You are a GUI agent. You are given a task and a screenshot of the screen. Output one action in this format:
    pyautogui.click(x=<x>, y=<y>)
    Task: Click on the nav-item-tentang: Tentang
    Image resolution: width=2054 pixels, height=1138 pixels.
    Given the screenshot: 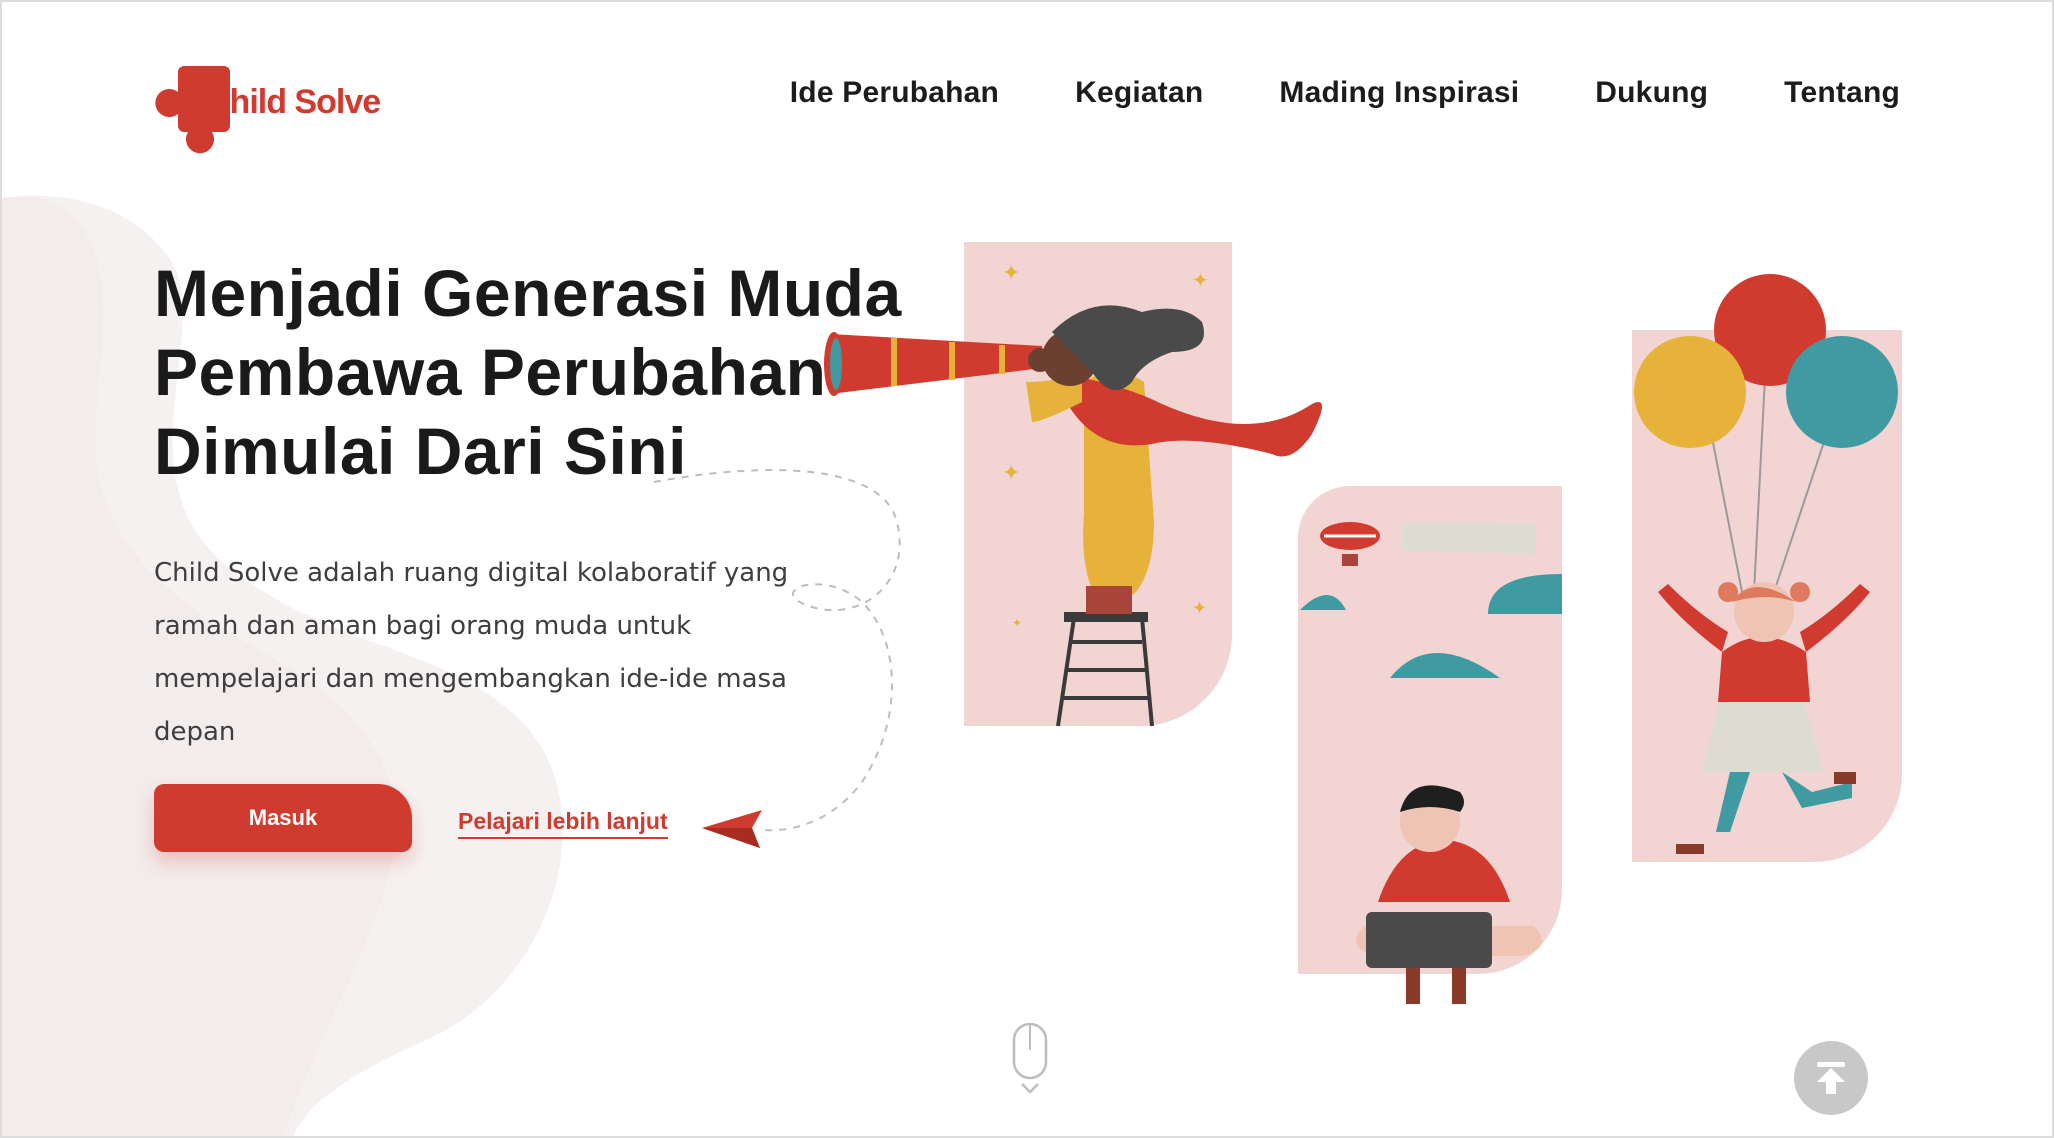 What is the action you would take?
    pyautogui.click(x=1842, y=93)
    